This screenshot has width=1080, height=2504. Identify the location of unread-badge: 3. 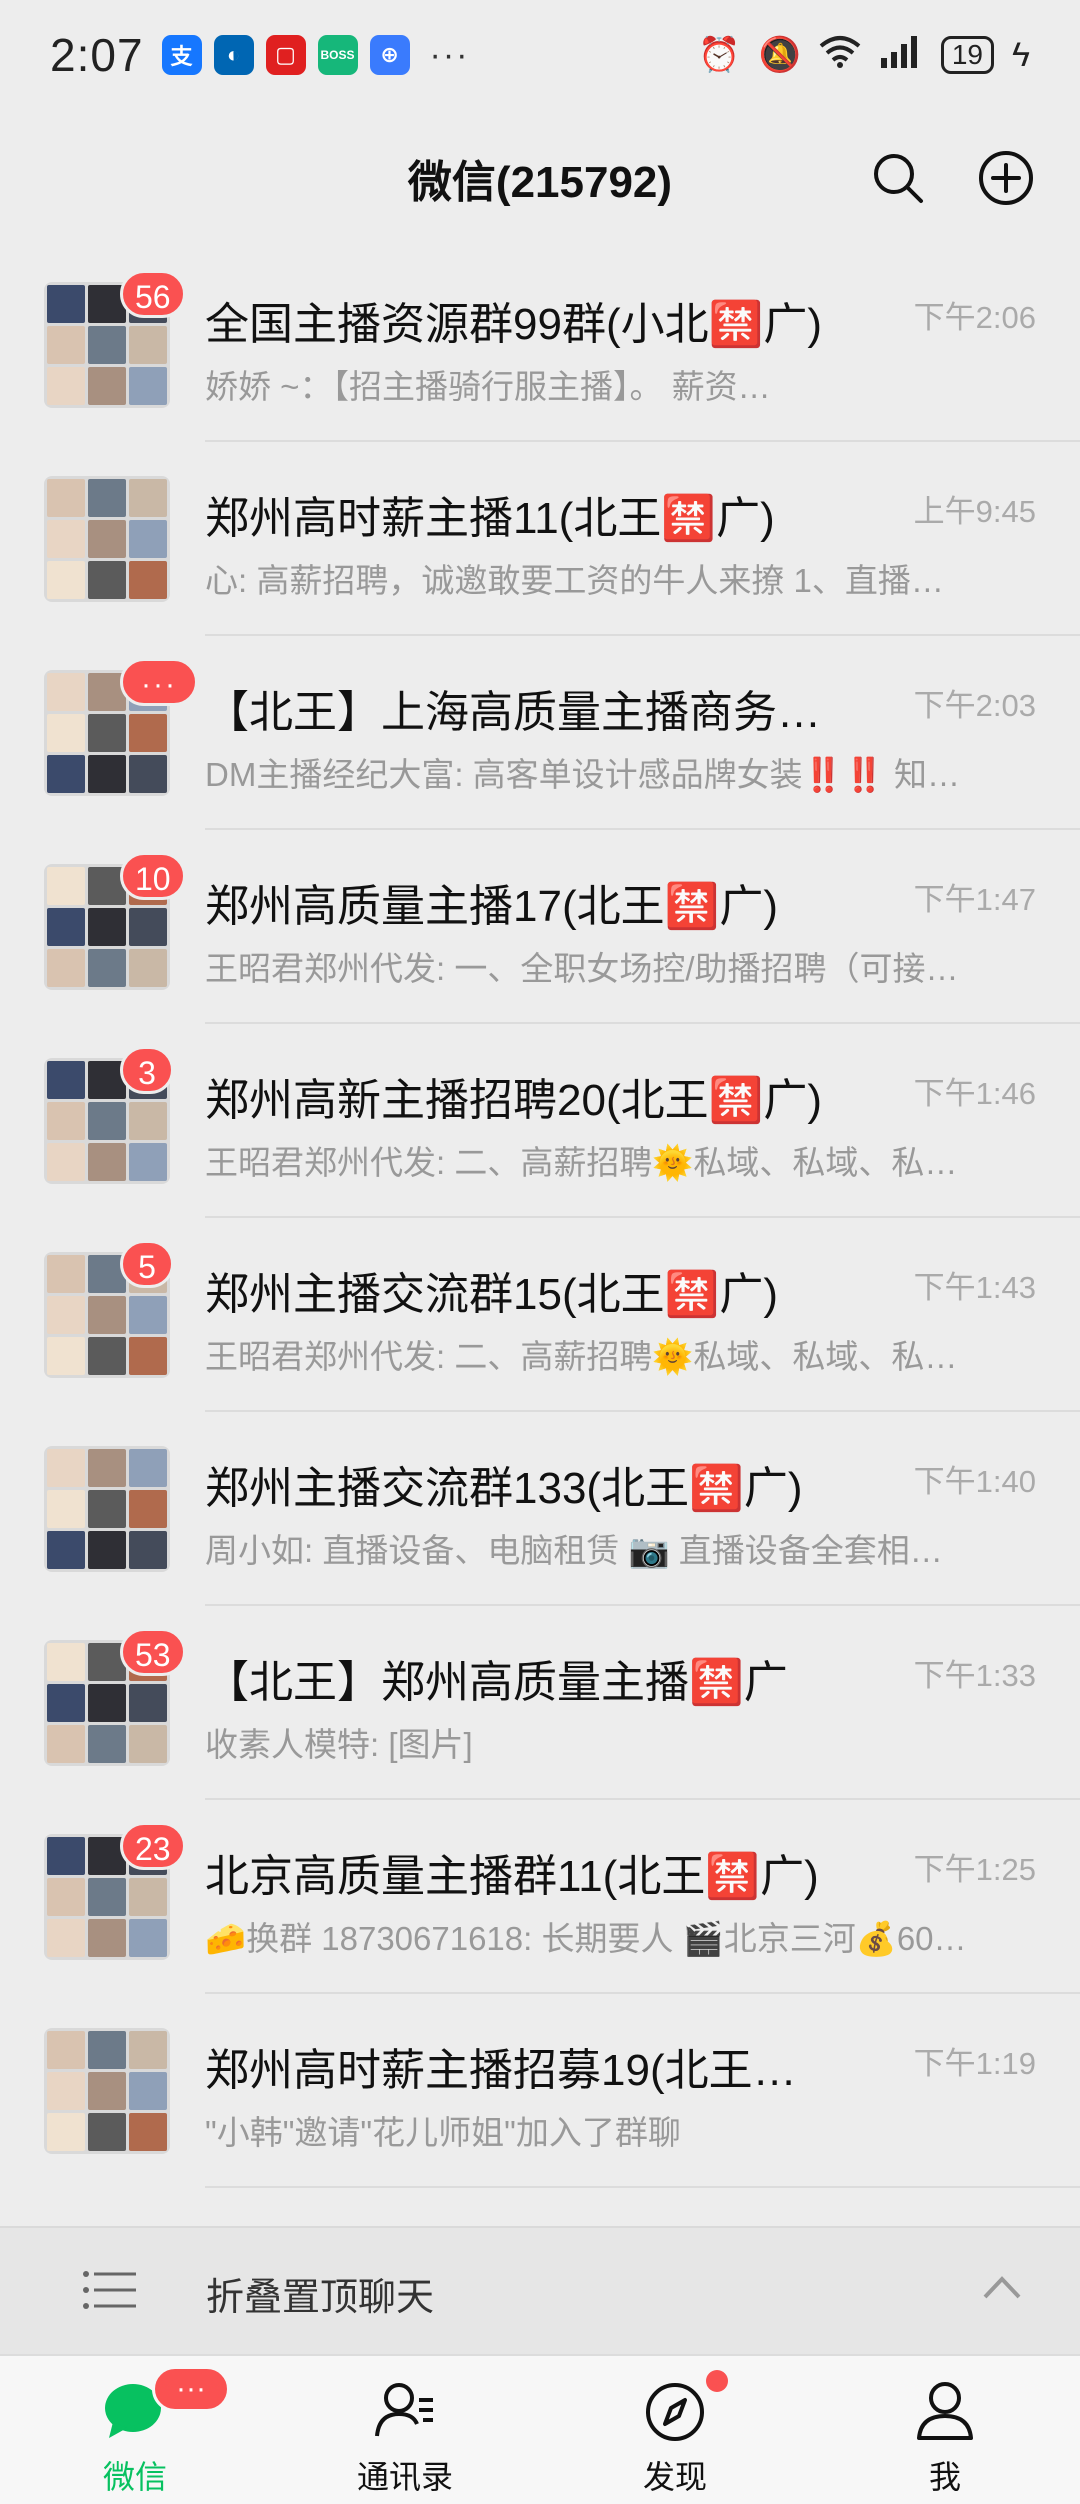
(147, 1070).